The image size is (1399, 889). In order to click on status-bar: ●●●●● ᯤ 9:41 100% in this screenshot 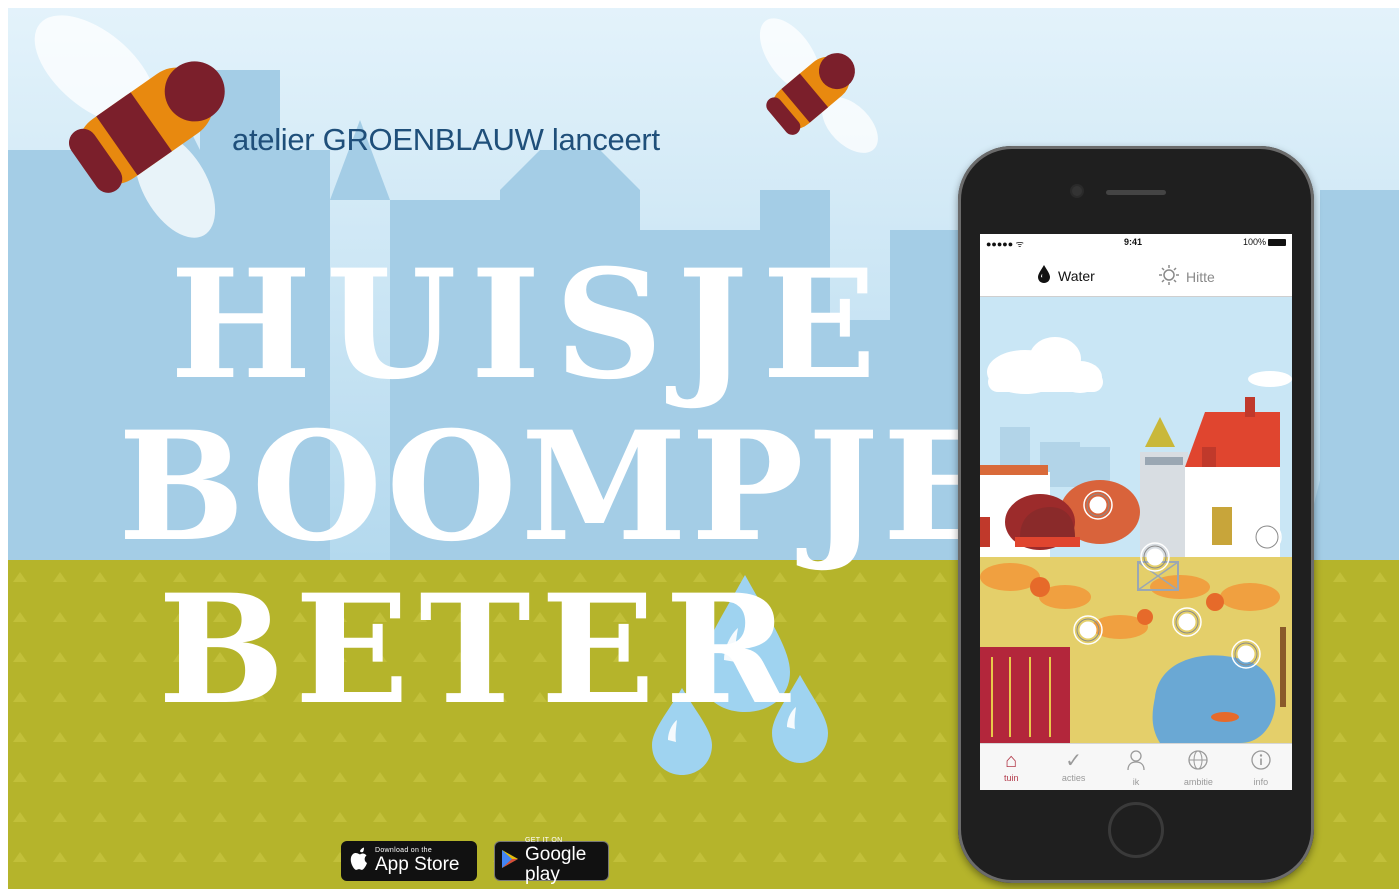, I will do `click(1136, 242)`.